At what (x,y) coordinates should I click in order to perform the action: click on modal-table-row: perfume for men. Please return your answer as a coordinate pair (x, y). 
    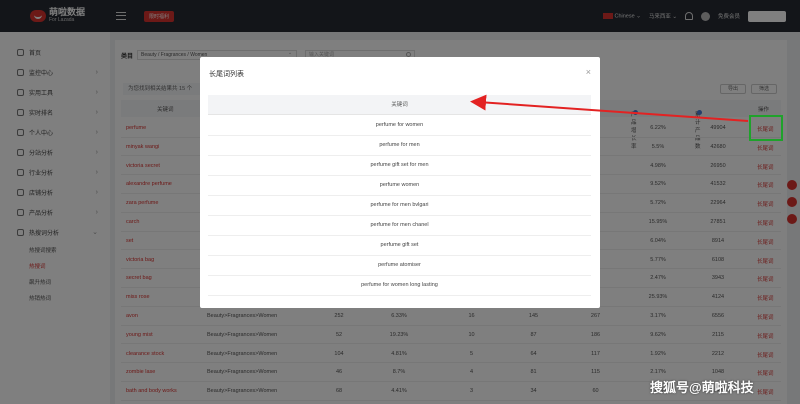
    Looking at the image, I should click on (399, 146).